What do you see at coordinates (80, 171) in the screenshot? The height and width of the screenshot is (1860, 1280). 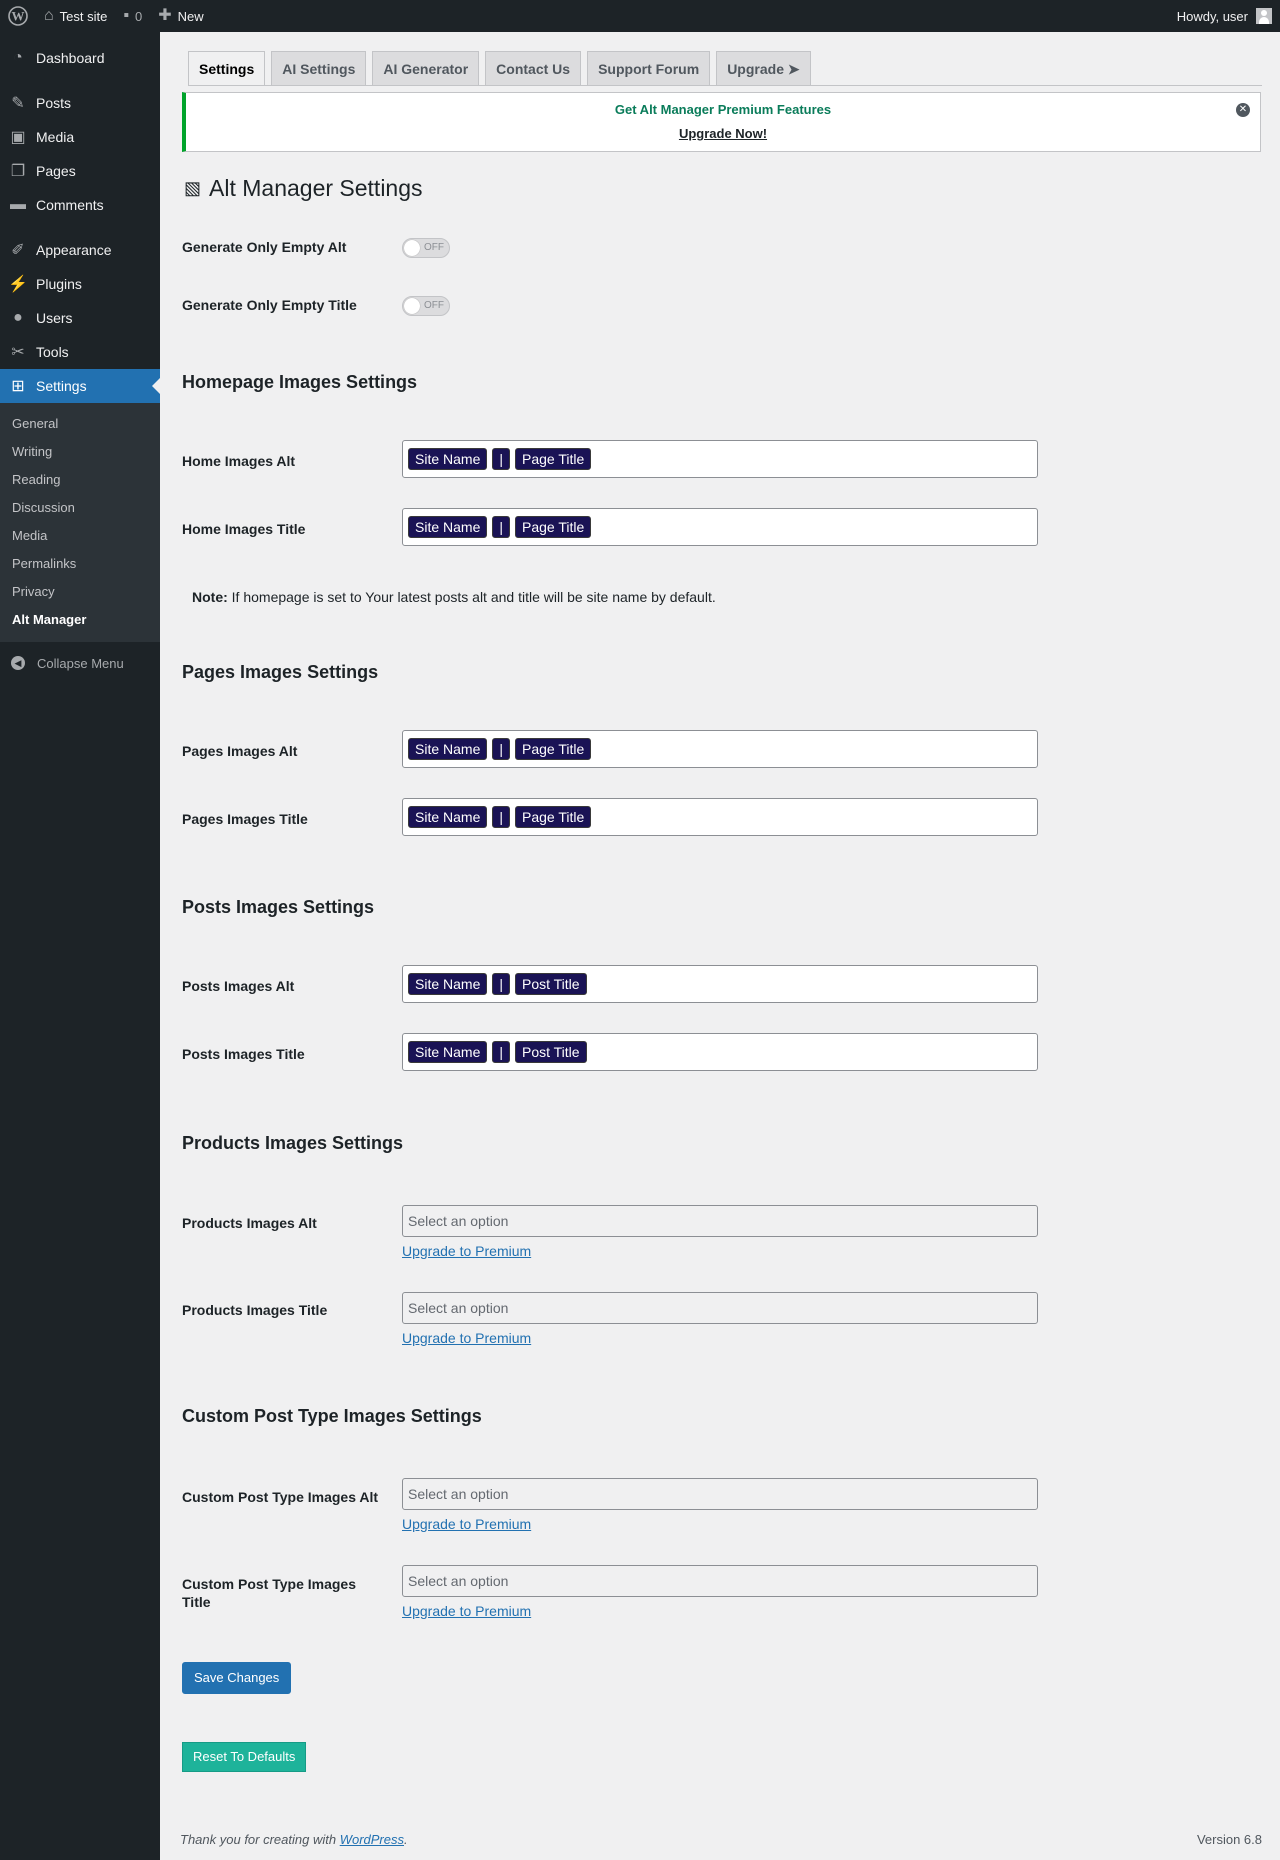 I see `sidebar-item-pages: ❐ Pages` at bounding box center [80, 171].